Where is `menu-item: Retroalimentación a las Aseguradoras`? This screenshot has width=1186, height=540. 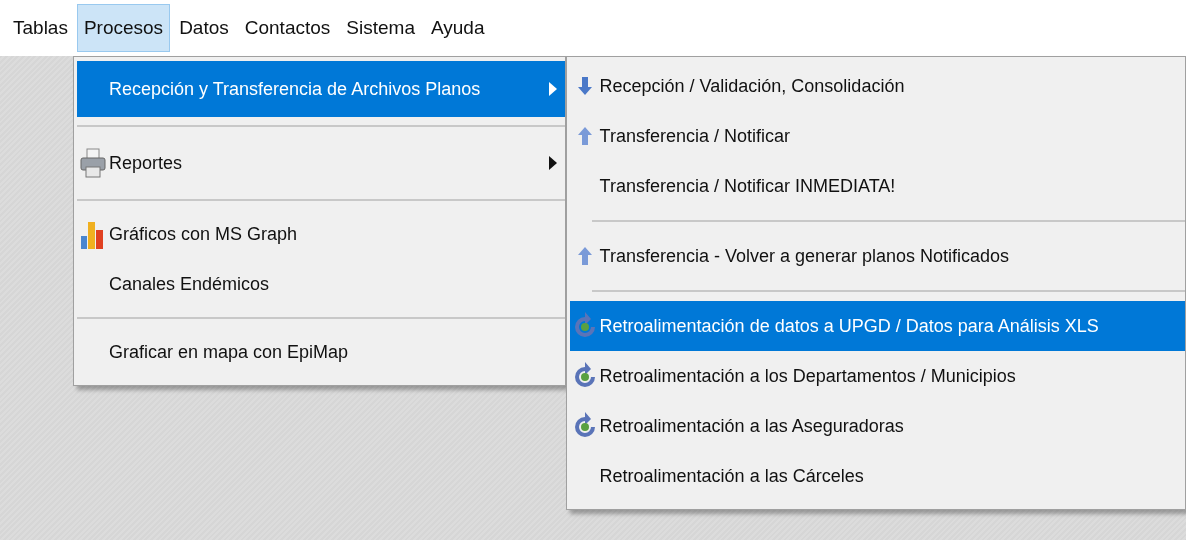
menu-item: Retroalimentación a las Aseguradoras is located at coordinates (877, 426).